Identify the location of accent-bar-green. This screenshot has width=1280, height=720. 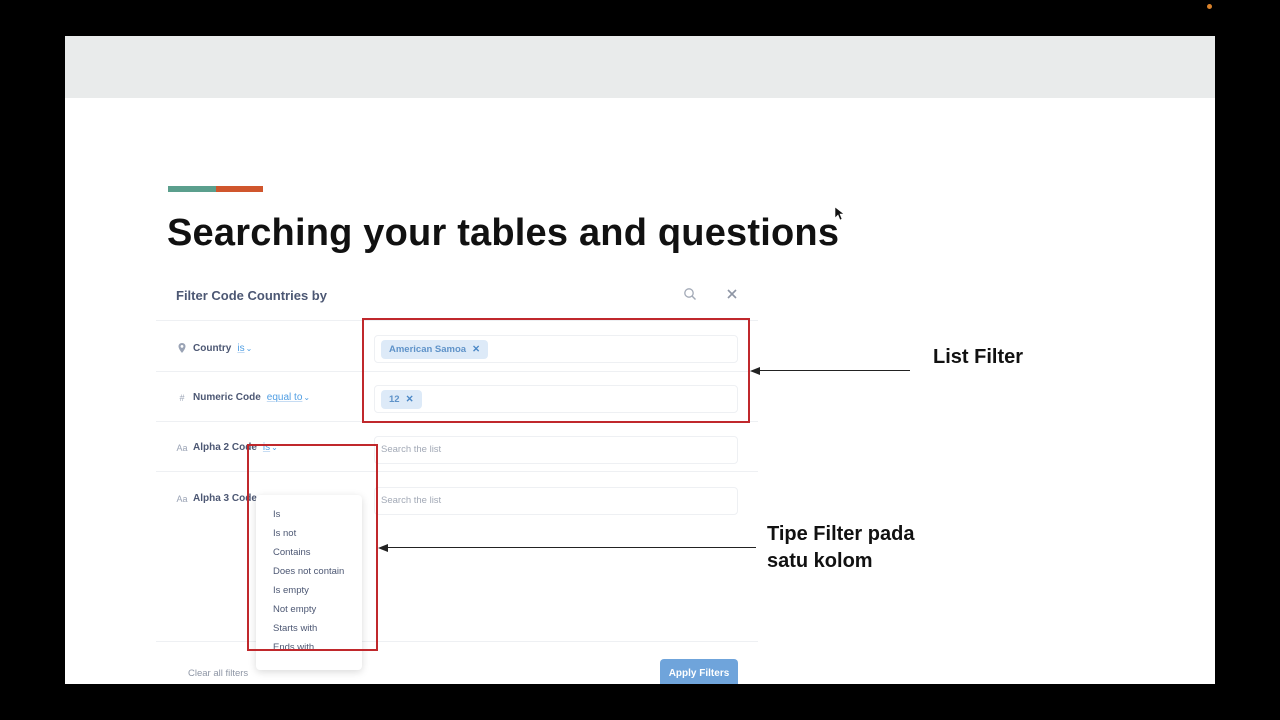
(192, 189).